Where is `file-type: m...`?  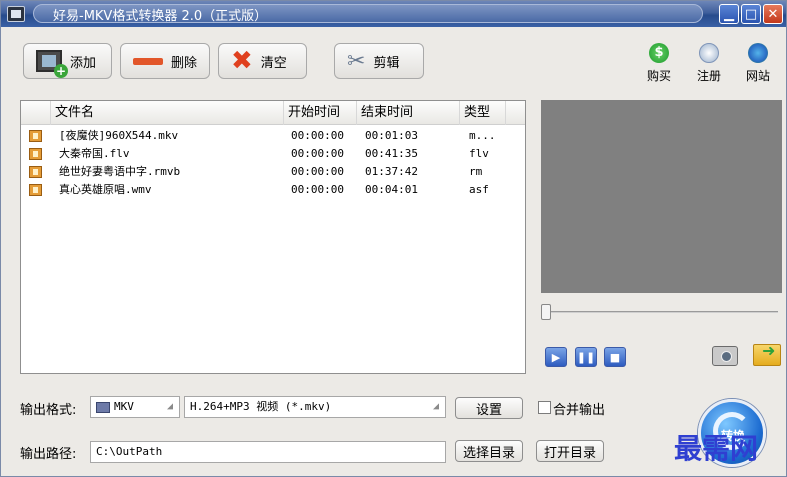
file-type: m... is located at coordinates (482, 135).